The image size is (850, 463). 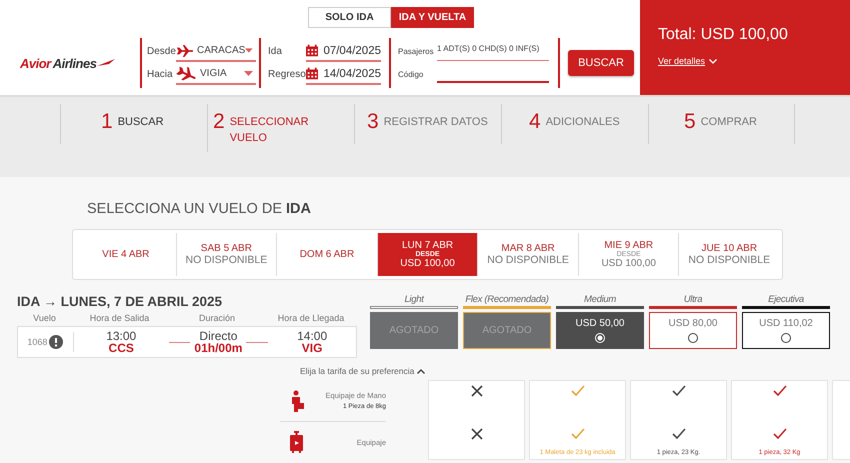 I want to click on flight-heading: IDA → LUNES, 7 DE ABRIL 2025, so click(x=120, y=302).